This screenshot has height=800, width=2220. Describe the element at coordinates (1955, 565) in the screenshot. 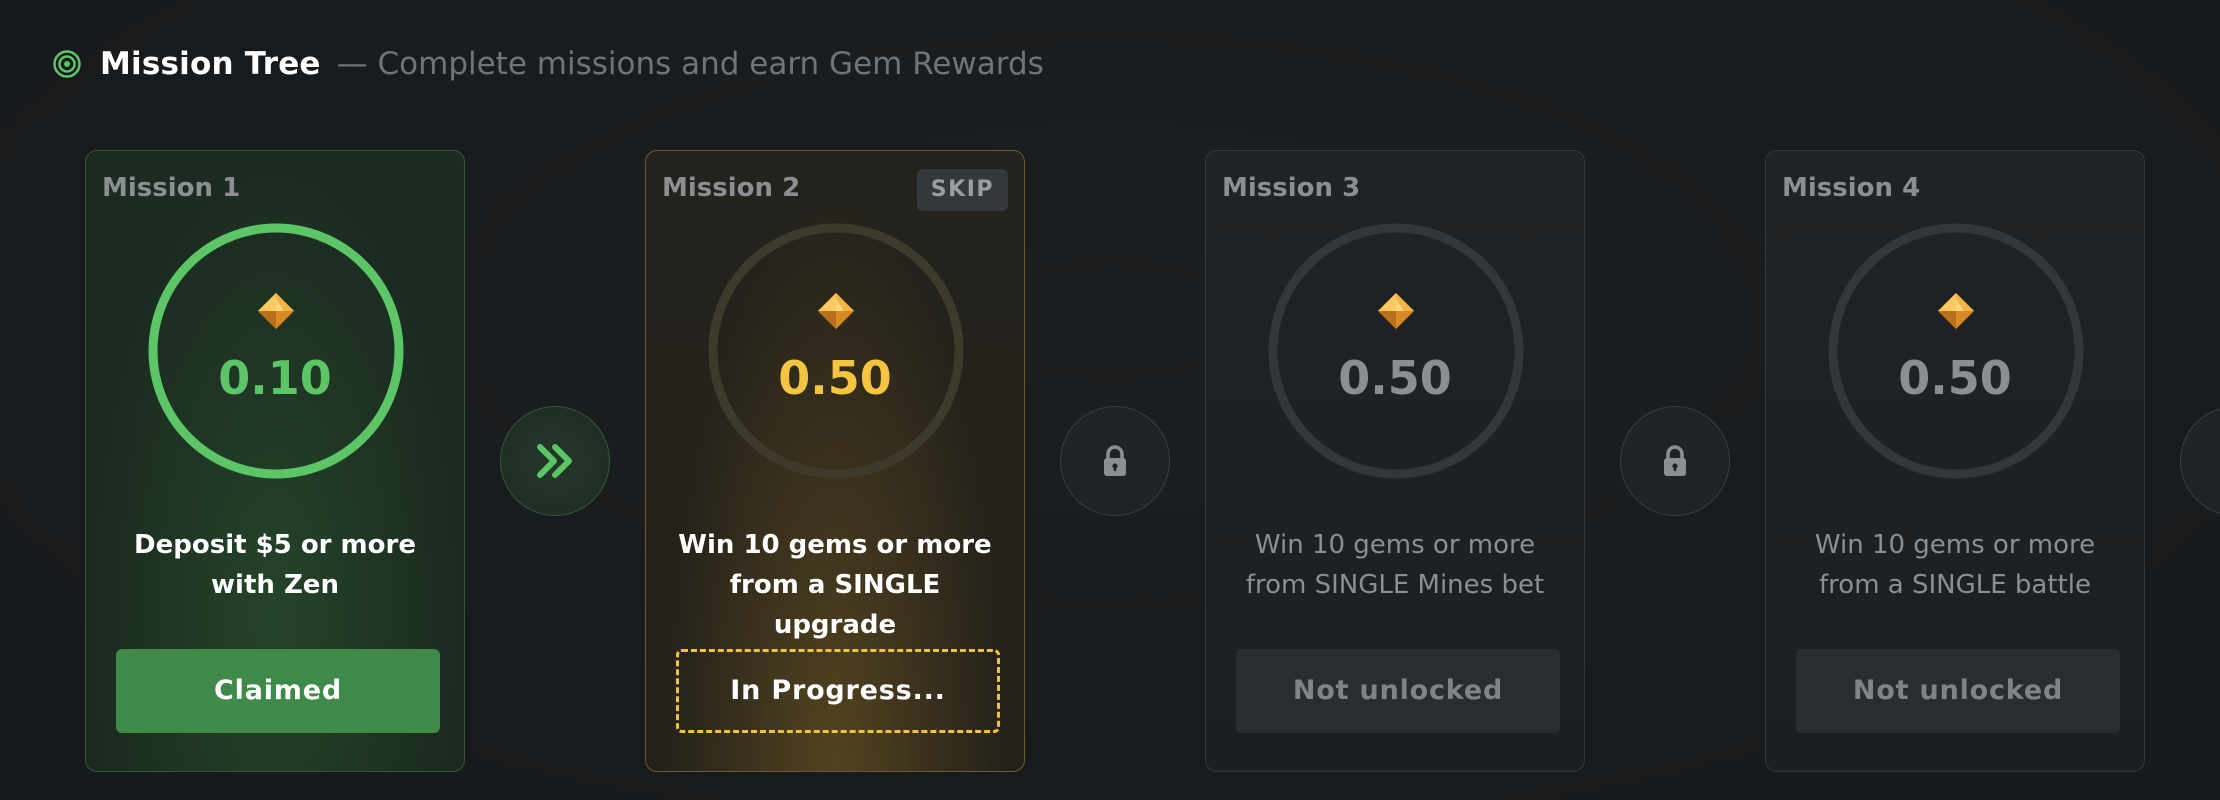

I see `mission-description: Win 10 gems or more from a SINGLE battle` at that location.